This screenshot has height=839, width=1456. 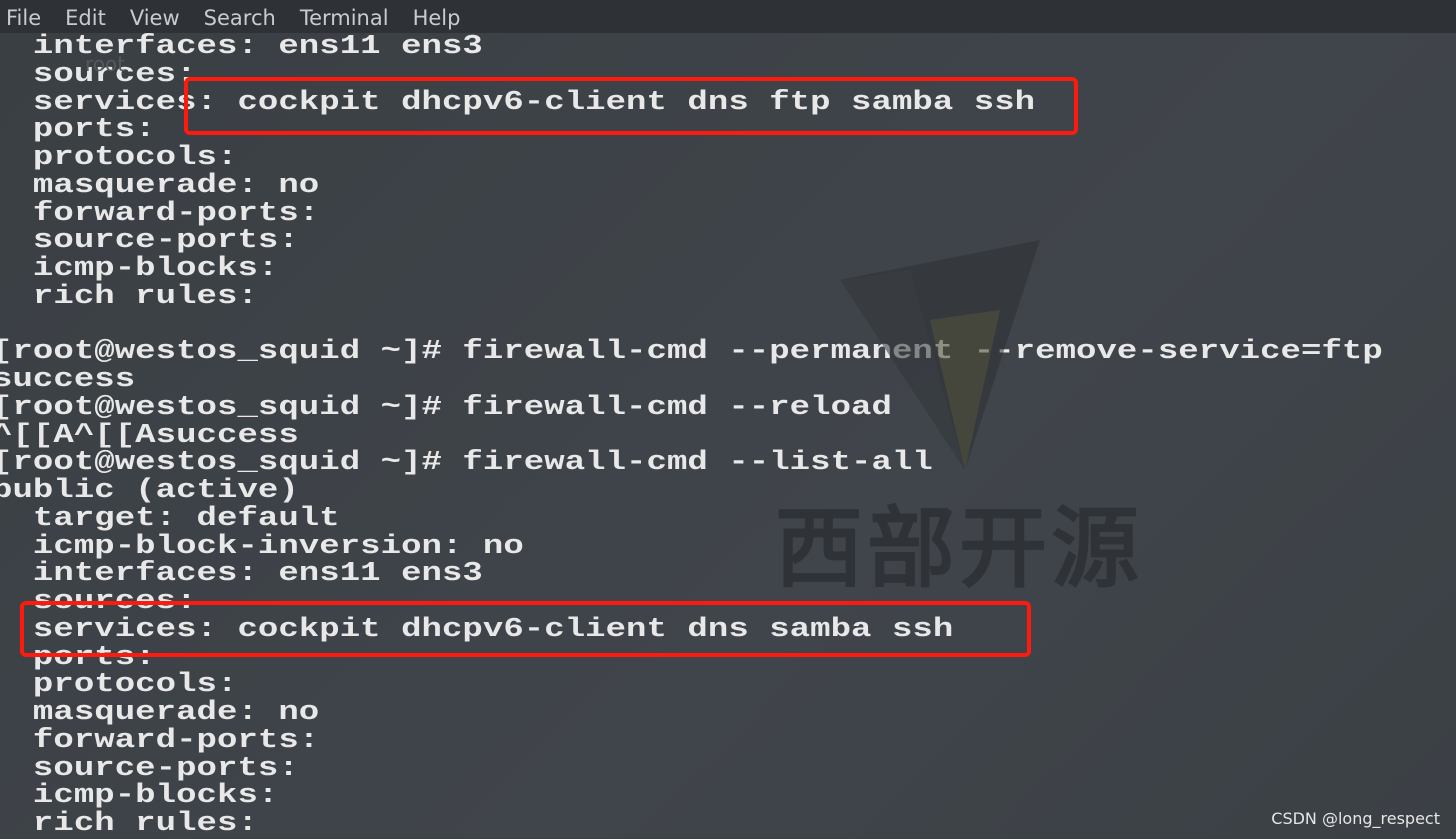 I want to click on watermark-logo-icon, so click(x=940, y=355).